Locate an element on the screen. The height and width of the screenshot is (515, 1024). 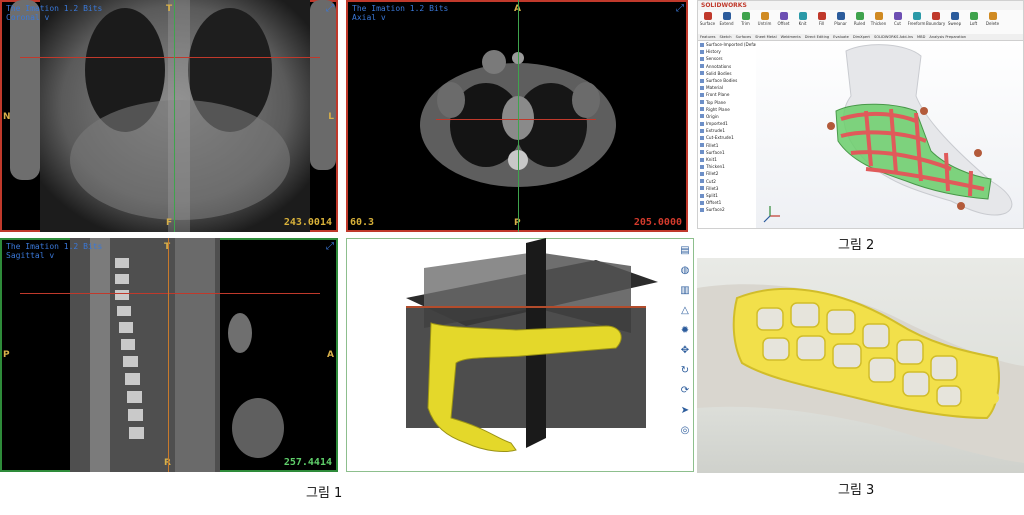
ribbon-button: Trim is located at coordinates (745, 21).